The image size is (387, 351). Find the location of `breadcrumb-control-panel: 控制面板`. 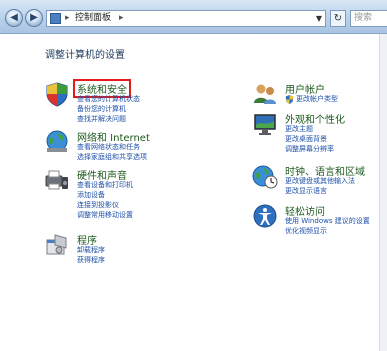

breadcrumb-control-panel: 控制面板 is located at coordinates (93, 18).